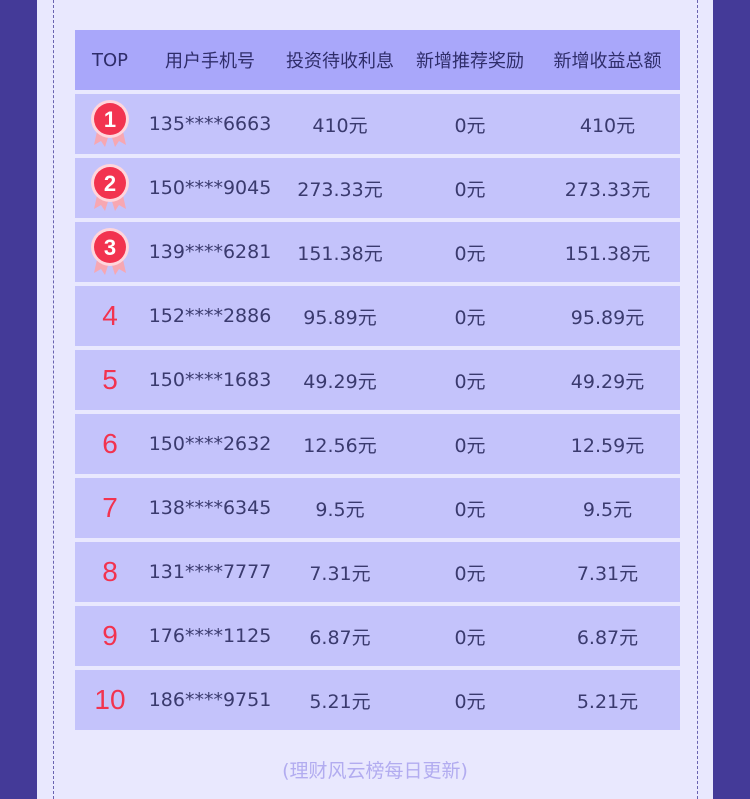  Describe the element at coordinates (210, 700) in the screenshot. I see `phone-cell: 186****9751` at that location.